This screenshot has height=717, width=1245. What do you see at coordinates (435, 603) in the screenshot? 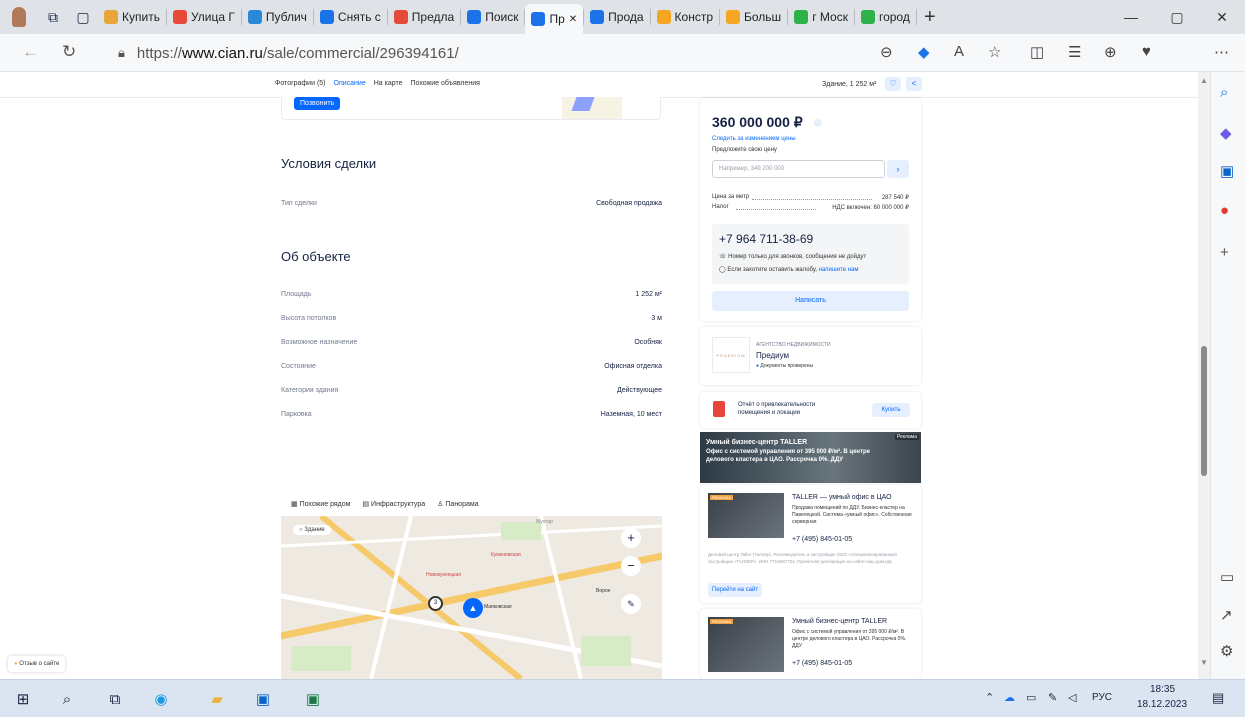
I see `map-cluster-marker: 3` at bounding box center [435, 603].